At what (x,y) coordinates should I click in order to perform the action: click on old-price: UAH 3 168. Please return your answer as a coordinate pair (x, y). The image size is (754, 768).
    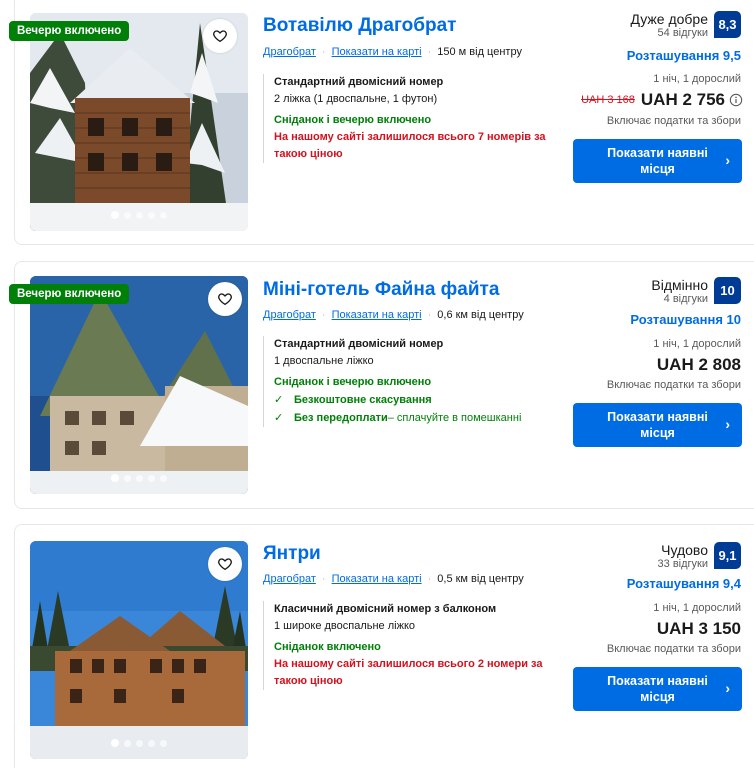
    Looking at the image, I should click on (608, 100).